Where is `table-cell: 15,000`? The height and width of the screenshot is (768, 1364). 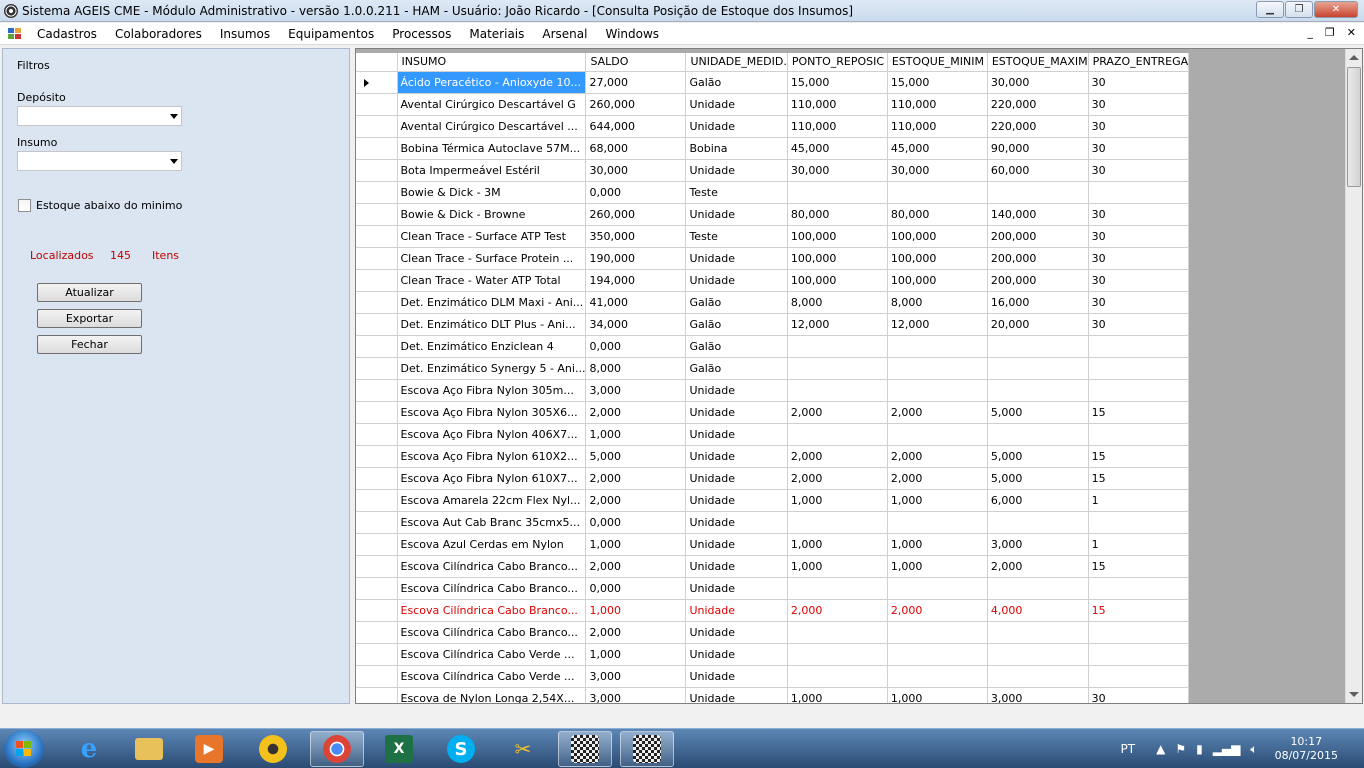
table-cell: 15,000 is located at coordinates (837, 82).